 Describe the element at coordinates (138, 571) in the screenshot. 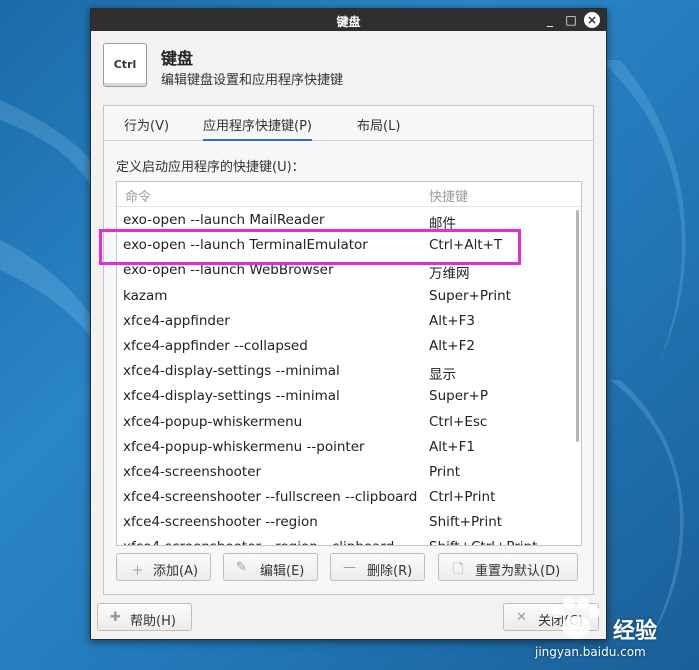

I see `plus-icon: ＋` at that location.